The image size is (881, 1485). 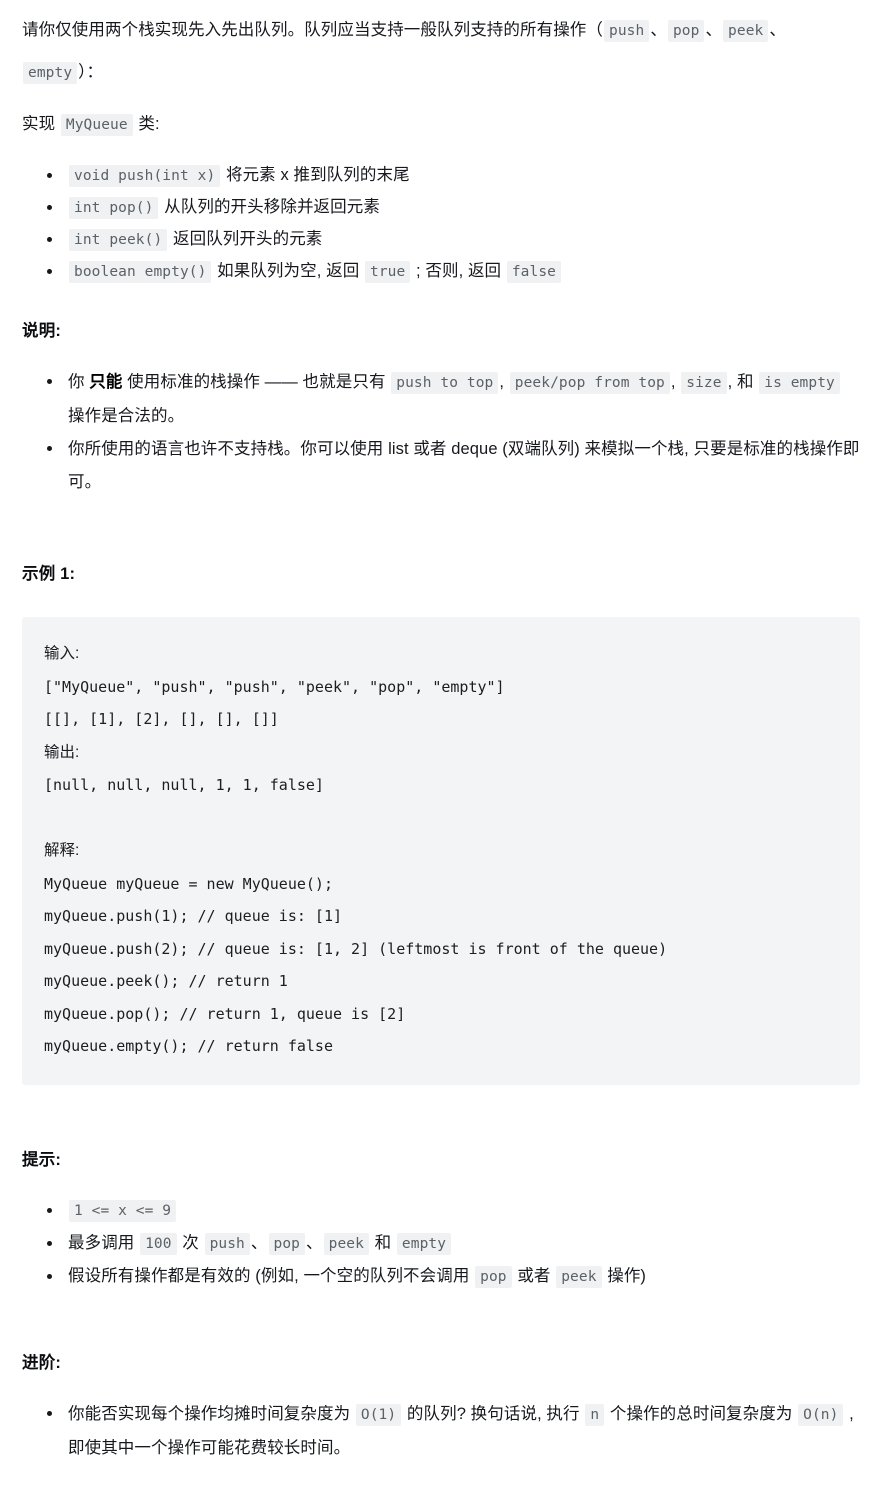 I want to click on note-1-sep-2: ,, so click(x=675, y=382).